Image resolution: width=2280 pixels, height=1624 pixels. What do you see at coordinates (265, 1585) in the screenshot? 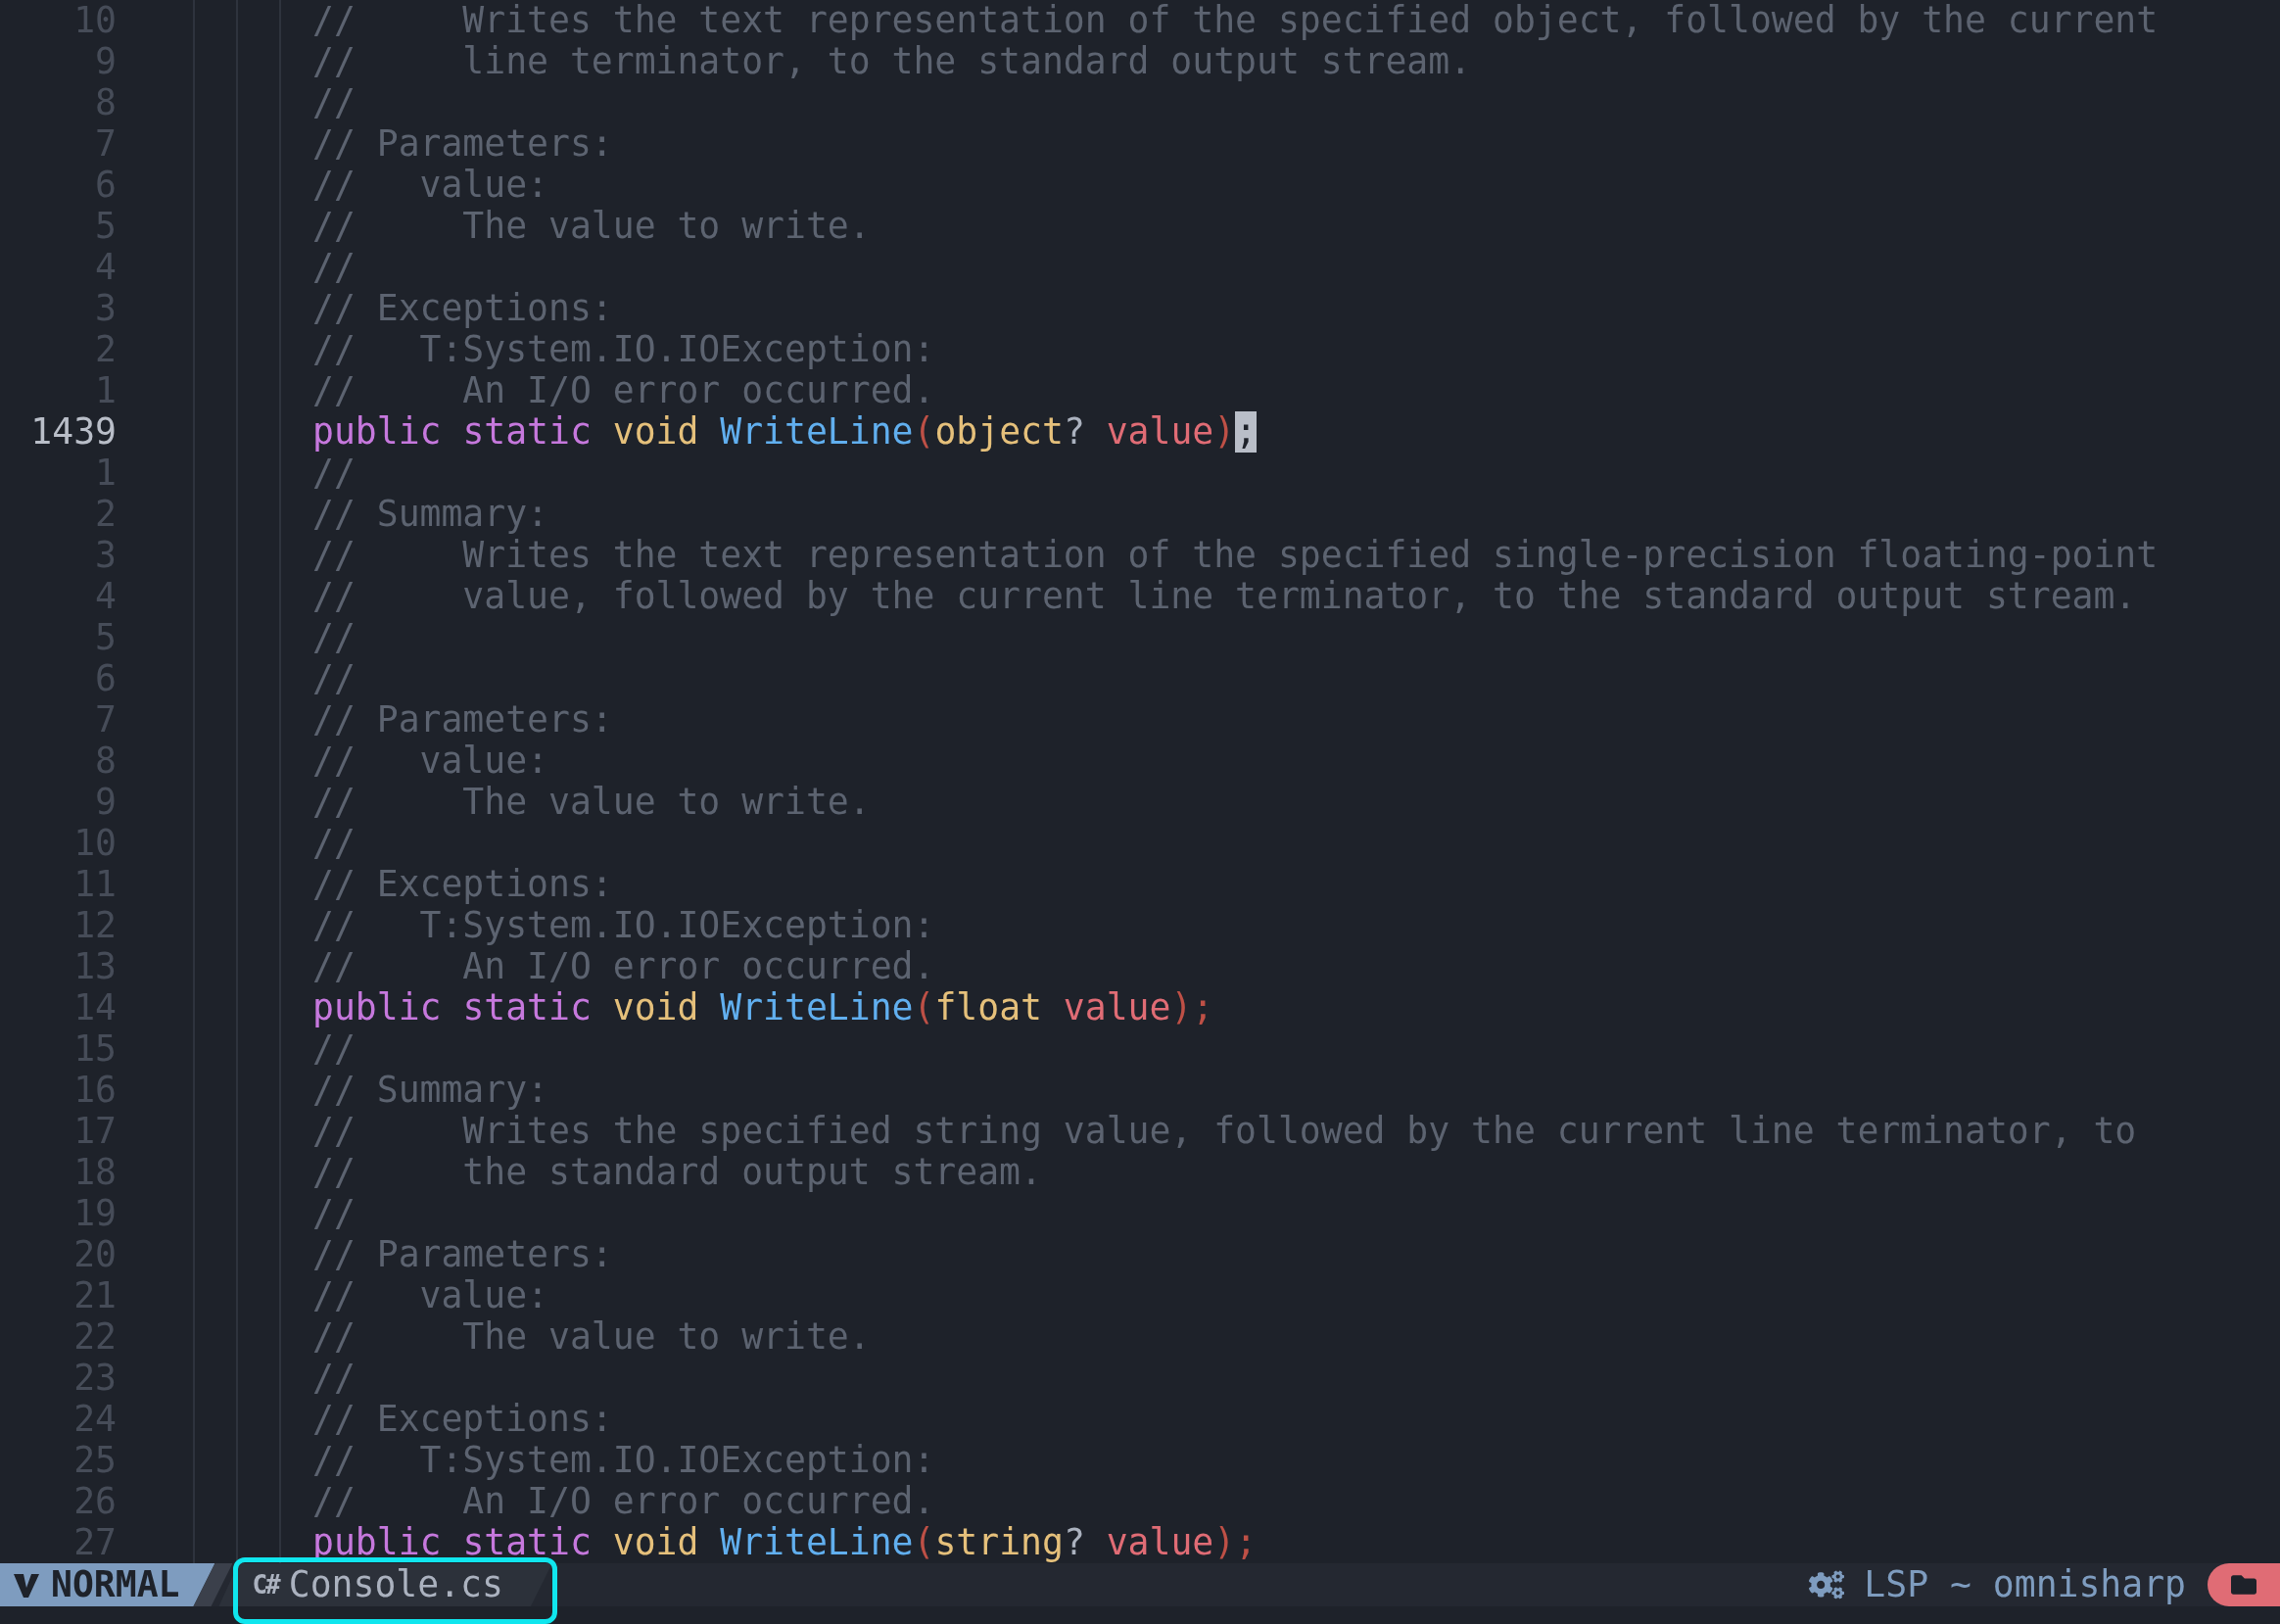
I see `csharp-icon: C#` at bounding box center [265, 1585].